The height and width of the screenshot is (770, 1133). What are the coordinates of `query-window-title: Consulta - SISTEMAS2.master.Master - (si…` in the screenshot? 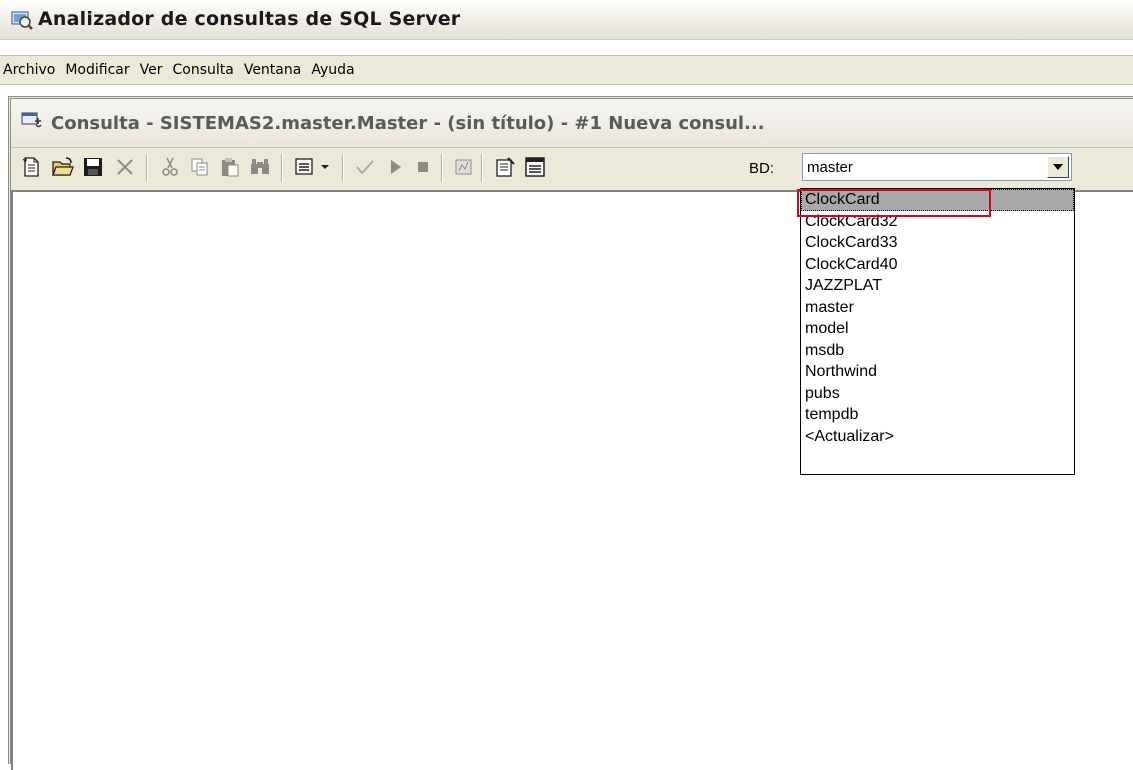 It's located at (408, 123).